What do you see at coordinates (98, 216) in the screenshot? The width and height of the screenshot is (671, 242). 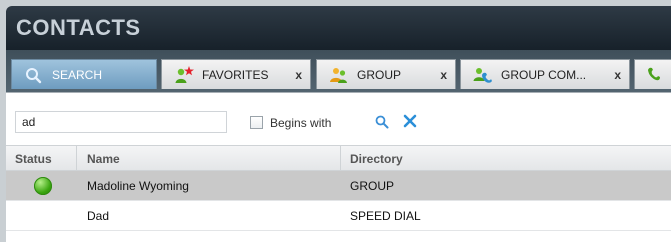 I see `contact-name: Dad` at bounding box center [98, 216].